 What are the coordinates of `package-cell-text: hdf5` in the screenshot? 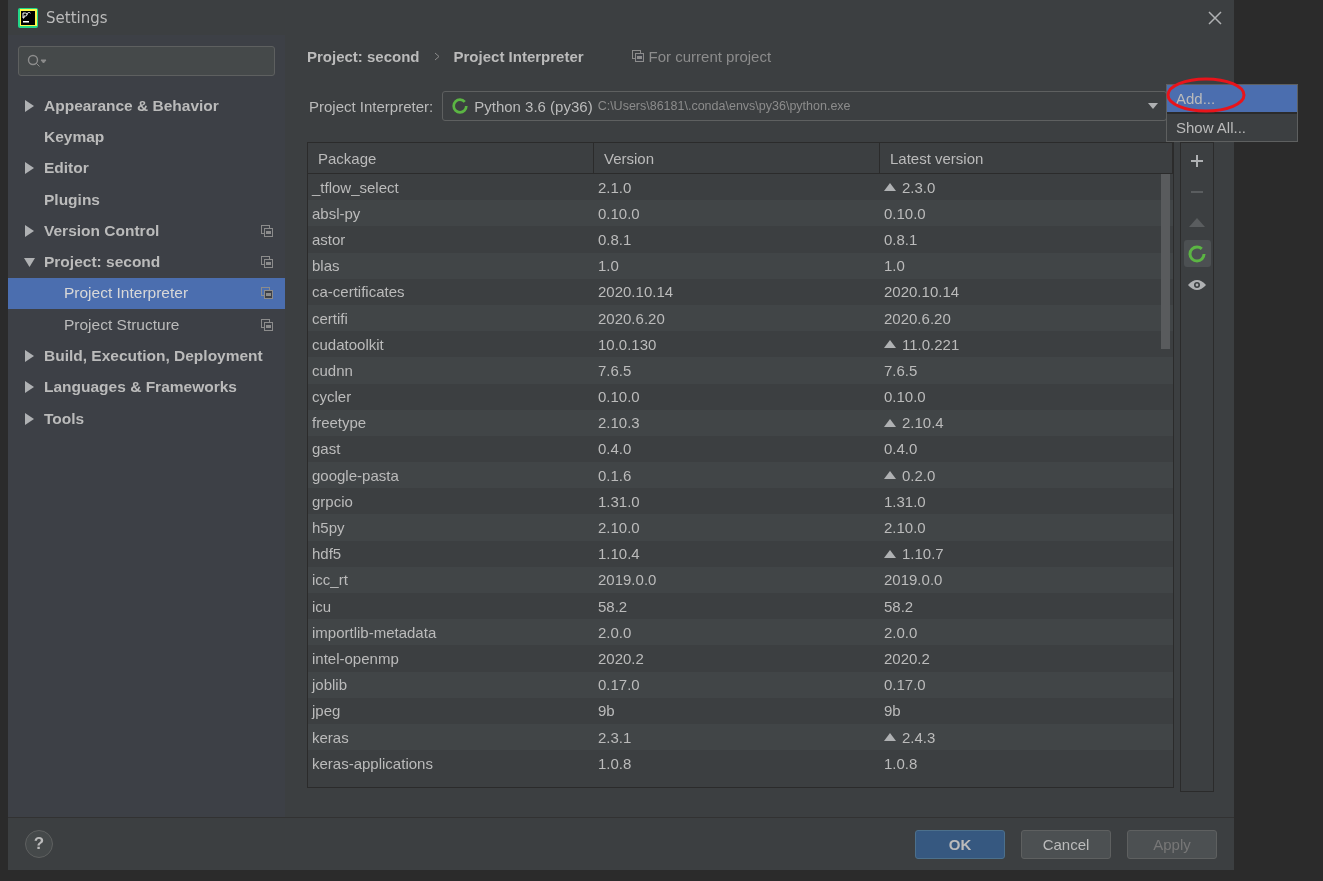 It's located at (327, 554).